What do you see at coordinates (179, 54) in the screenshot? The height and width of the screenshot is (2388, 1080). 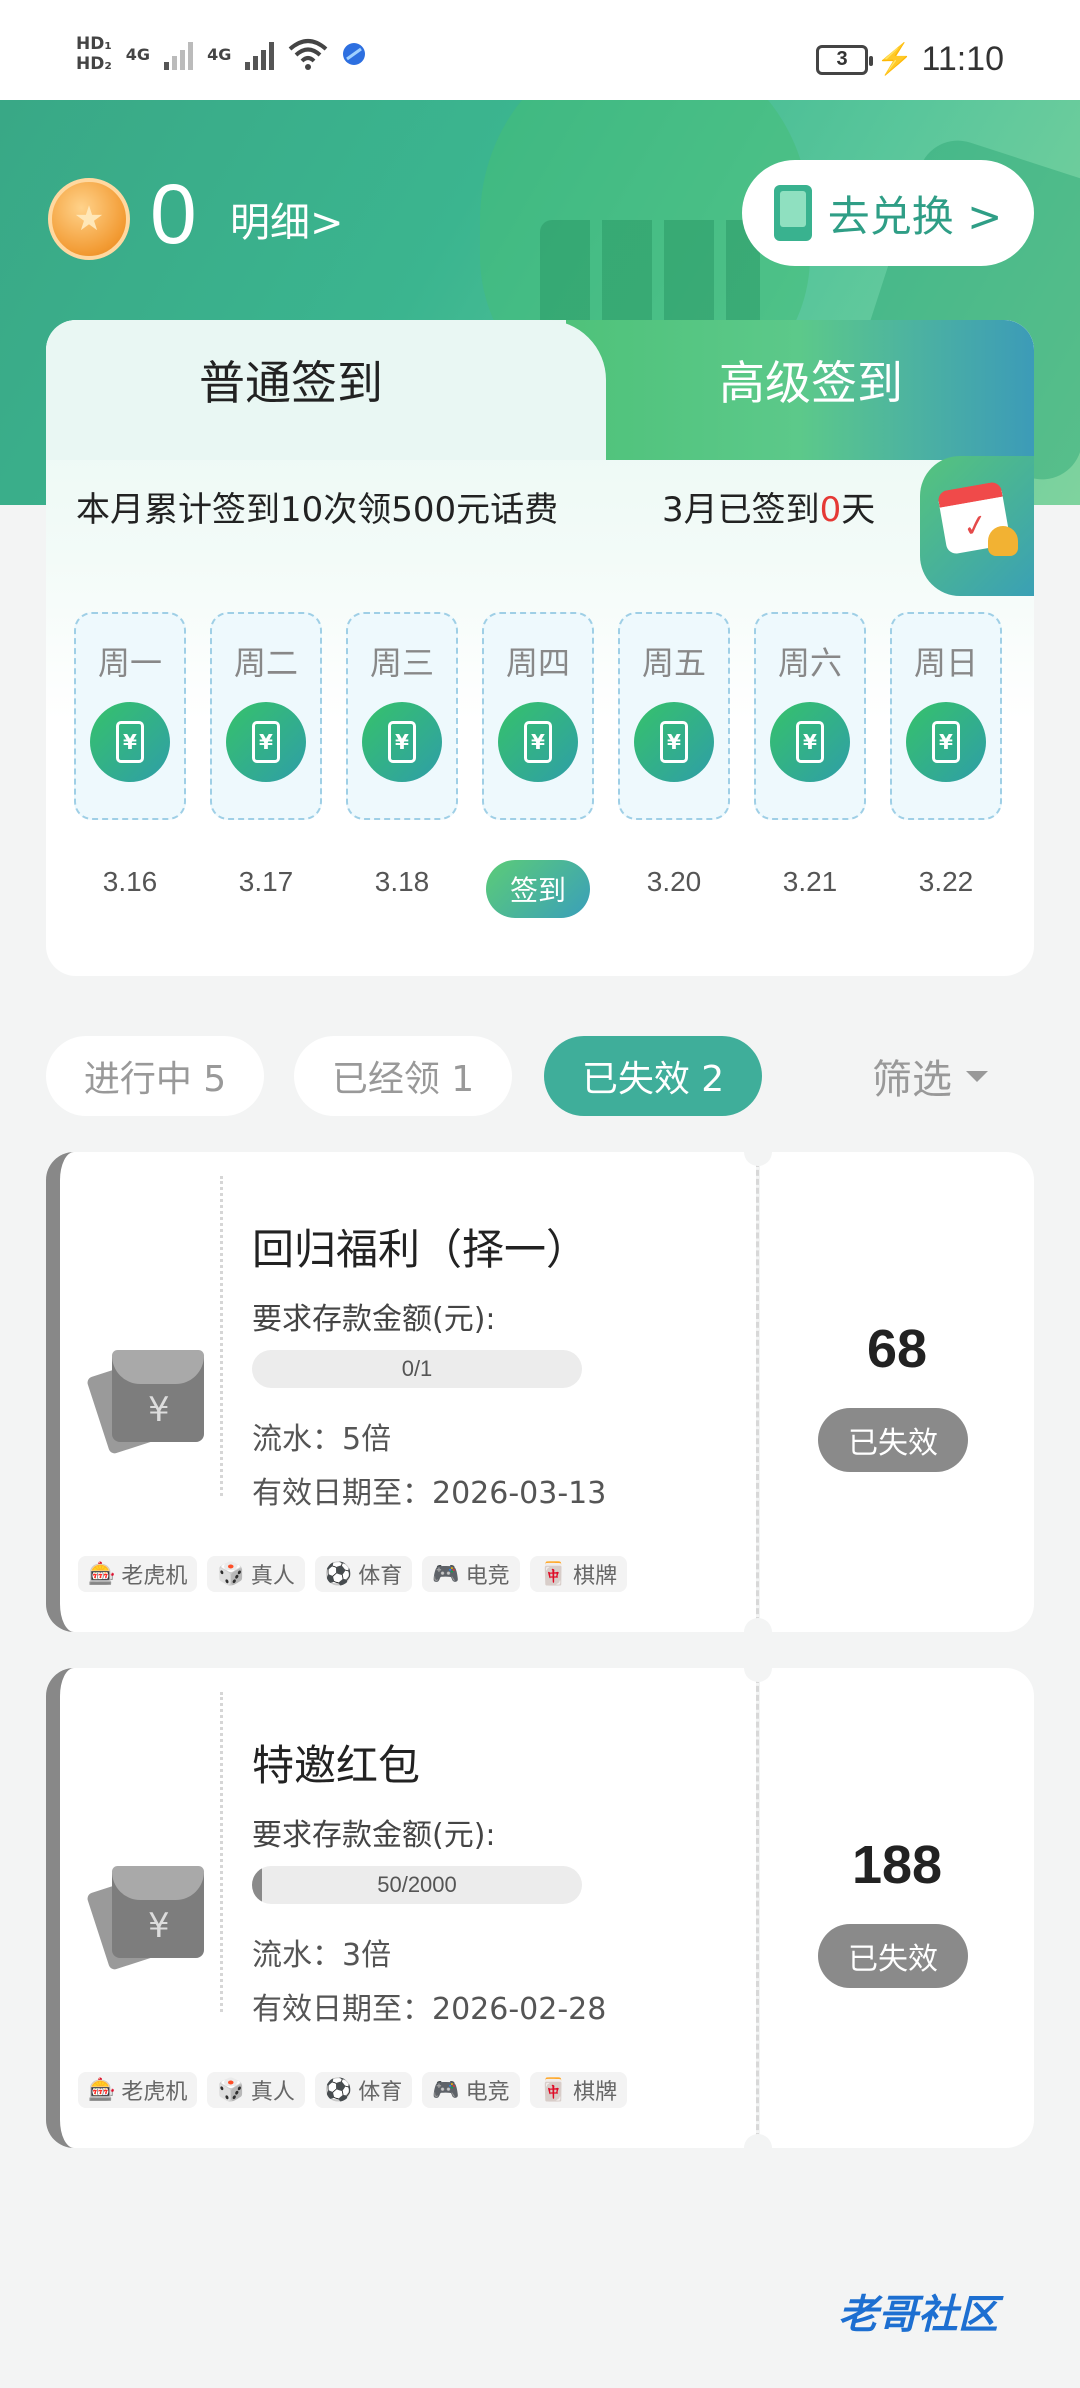 I see `signal-1-icon` at bounding box center [179, 54].